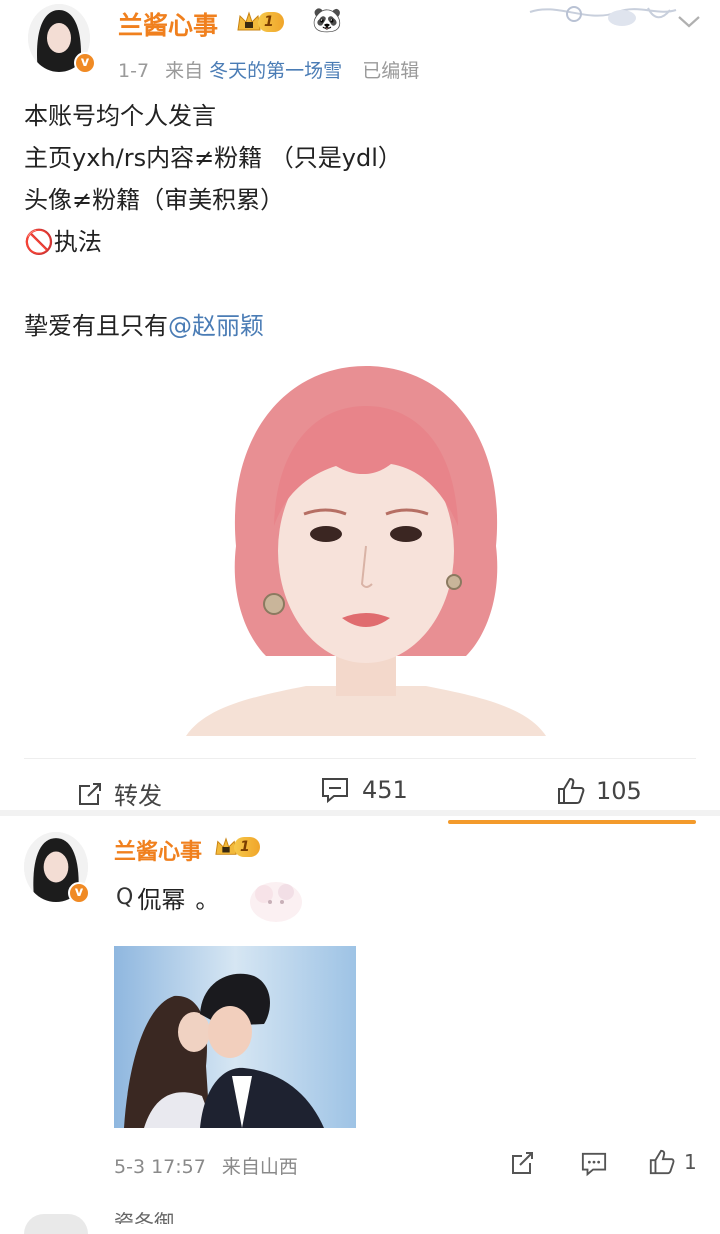 The width and height of the screenshot is (720, 1234). What do you see at coordinates (360, 813) in the screenshot?
I see `section-separator` at bounding box center [360, 813].